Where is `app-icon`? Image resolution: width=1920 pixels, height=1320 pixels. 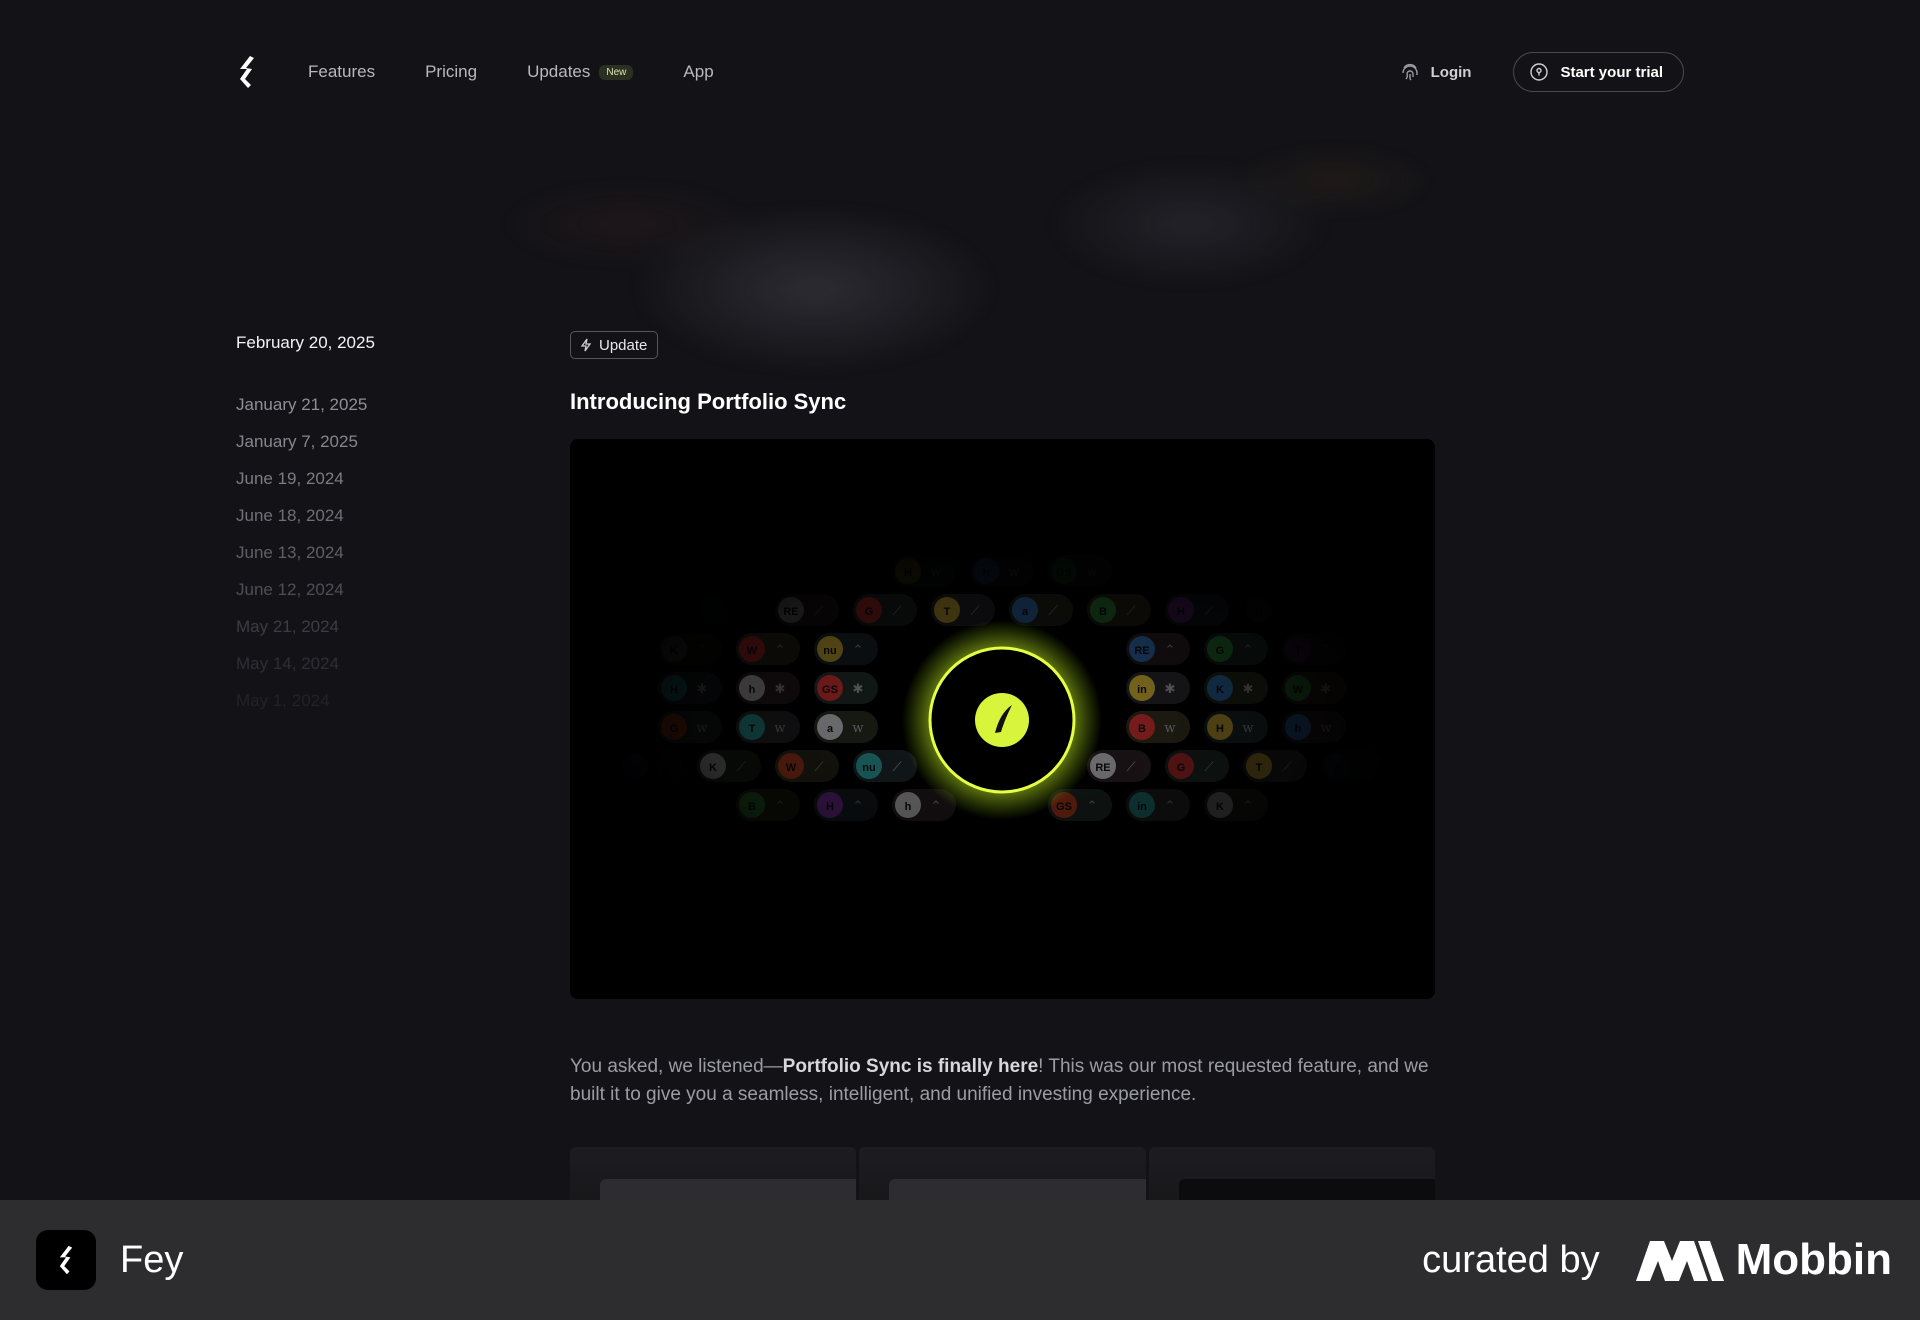 app-icon is located at coordinates (66, 1260).